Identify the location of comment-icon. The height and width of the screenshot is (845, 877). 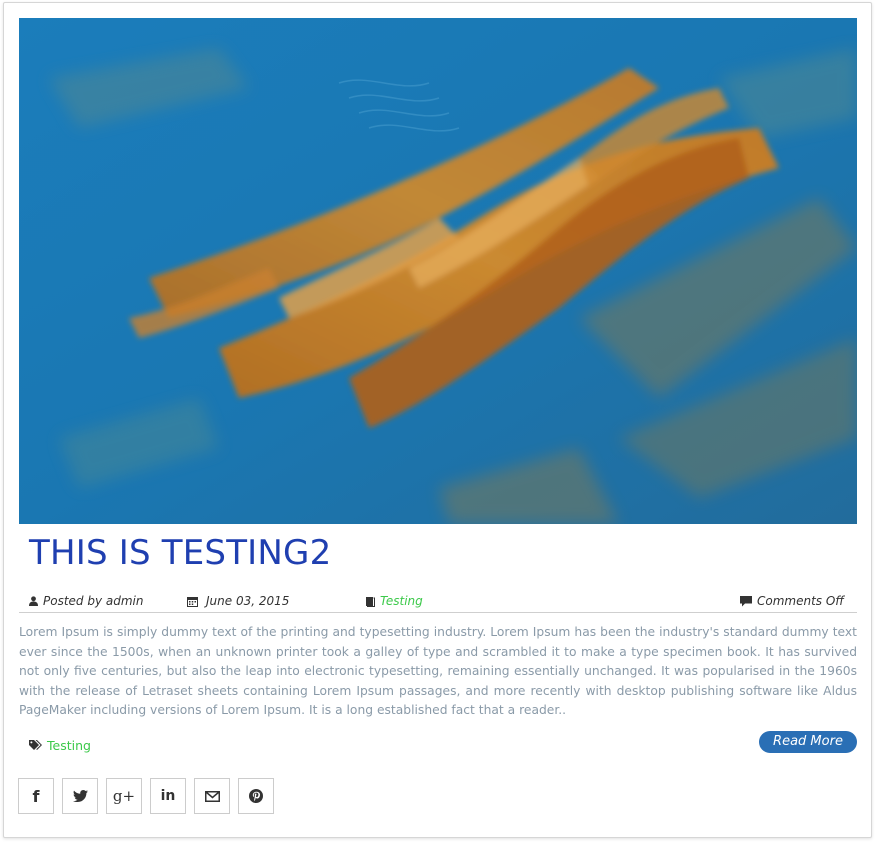
(746, 600).